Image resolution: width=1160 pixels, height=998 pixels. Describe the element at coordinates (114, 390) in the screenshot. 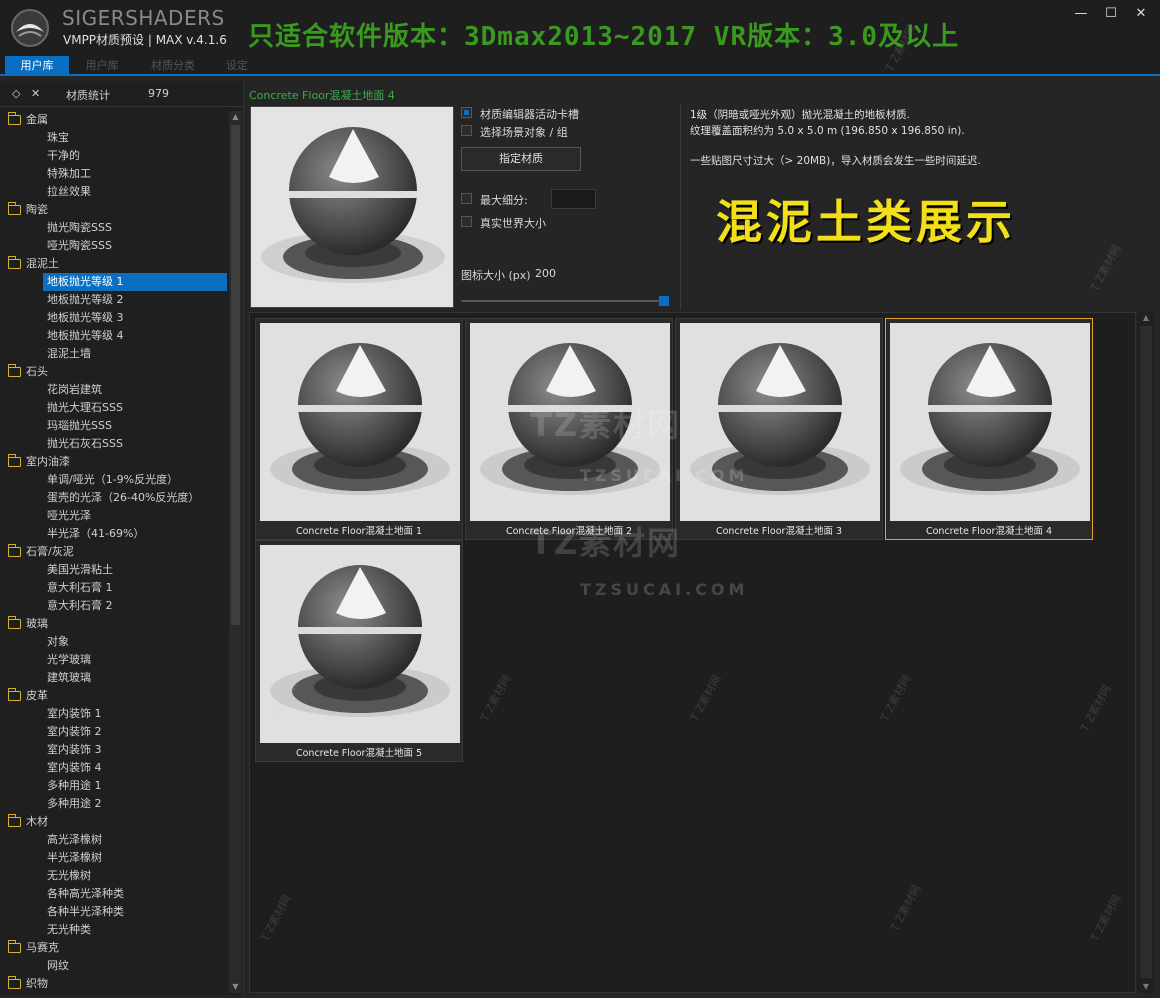

I see `tree-item: 花岗岩建筑` at that location.